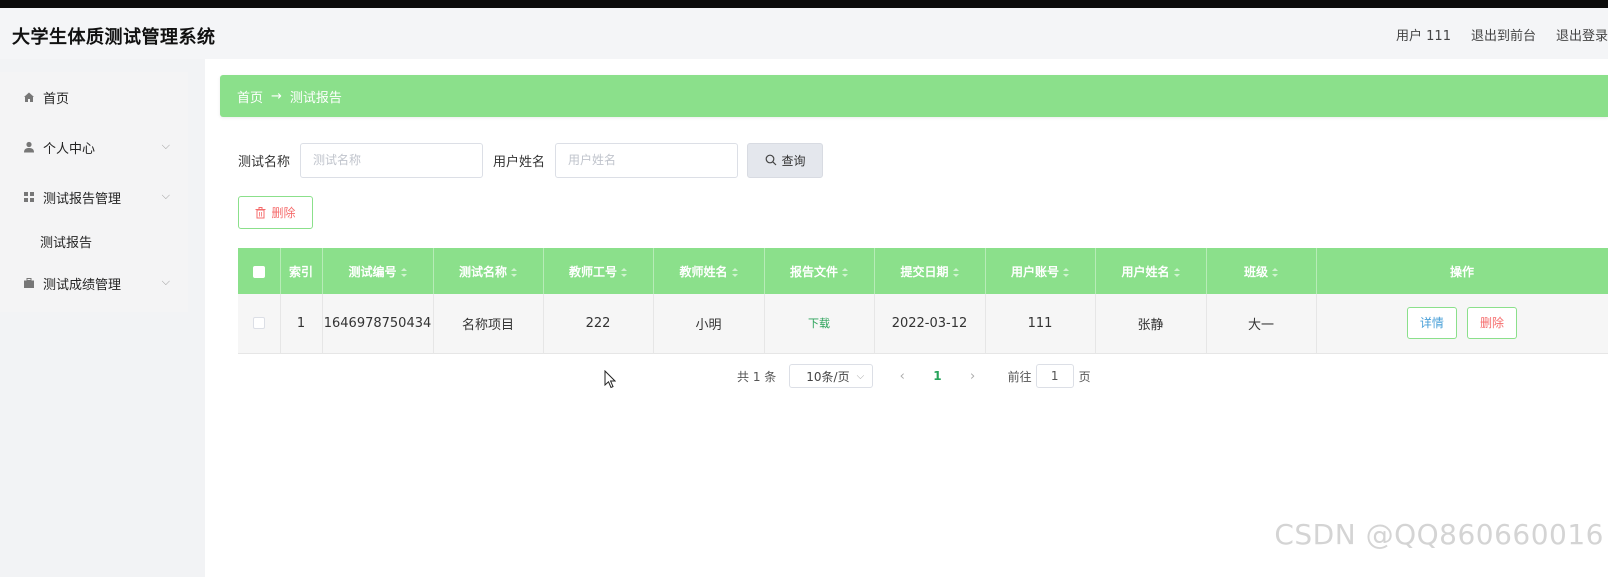 This screenshot has width=1608, height=577. Describe the element at coordinates (793, 160) in the screenshot. I see `query-button-label: 查询` at that location.